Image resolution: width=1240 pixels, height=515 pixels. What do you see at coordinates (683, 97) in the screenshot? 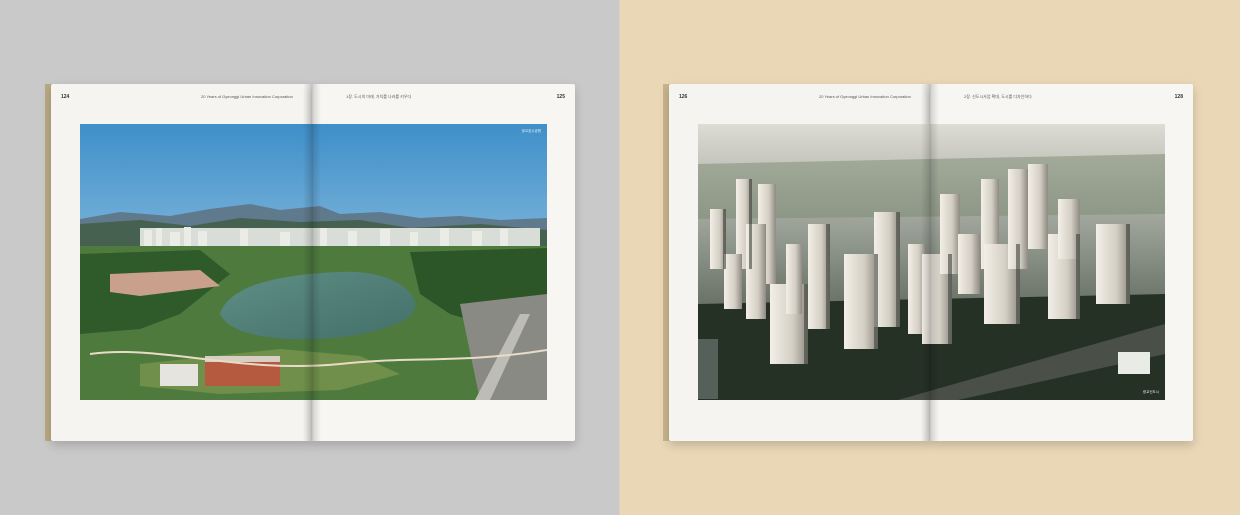
I see `page-number-left: 126` at bounding box center [683, 97].